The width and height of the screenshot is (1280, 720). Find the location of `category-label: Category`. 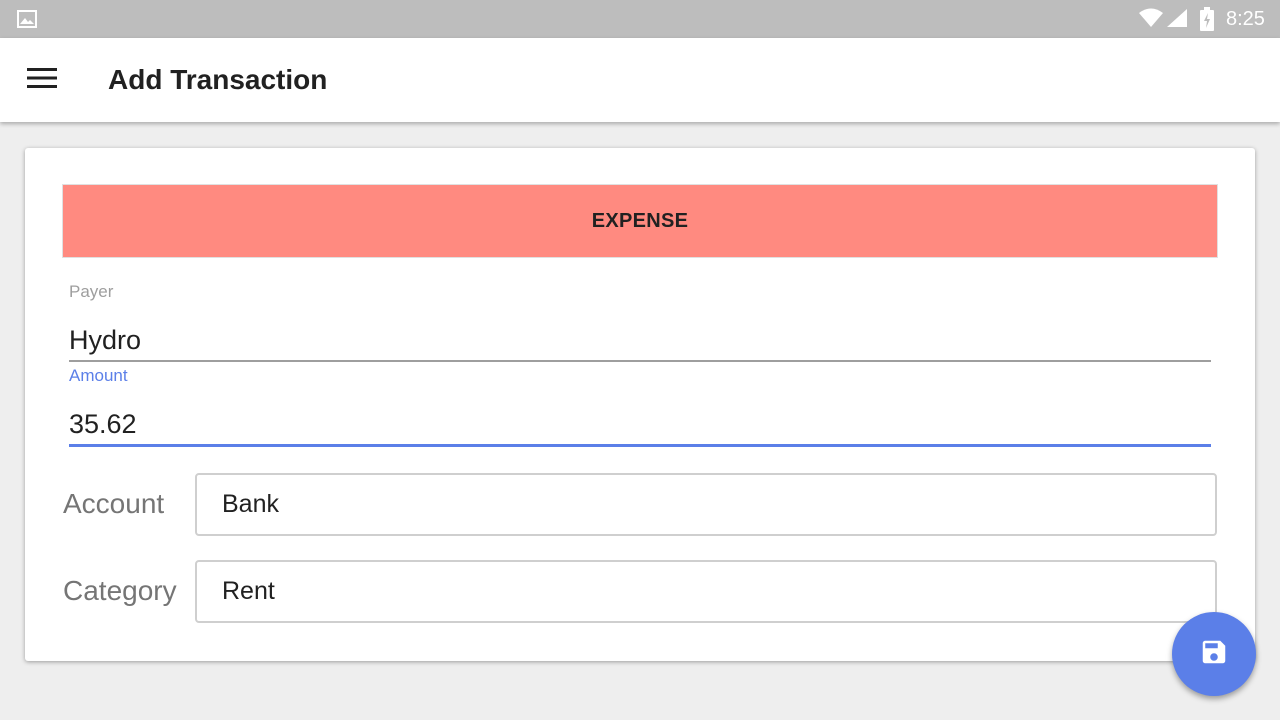

category-label: Category is located at coordinates (120, 590).